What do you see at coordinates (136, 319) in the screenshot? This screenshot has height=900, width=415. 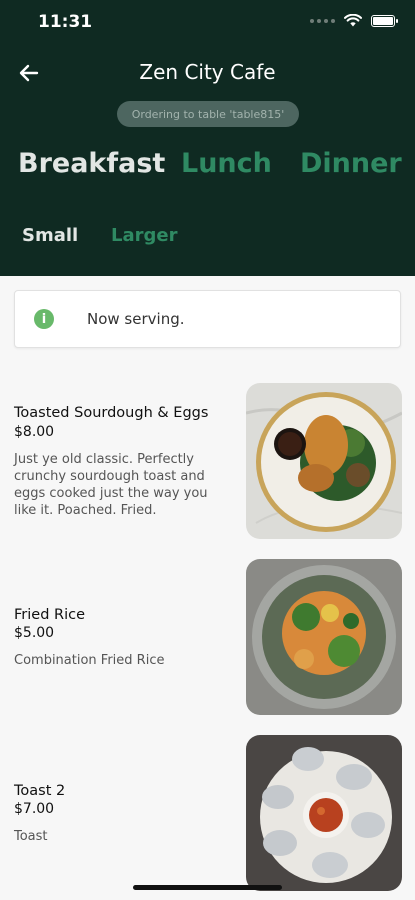 I see `banner-text: Now serving.` at bounding box center [136, 319].